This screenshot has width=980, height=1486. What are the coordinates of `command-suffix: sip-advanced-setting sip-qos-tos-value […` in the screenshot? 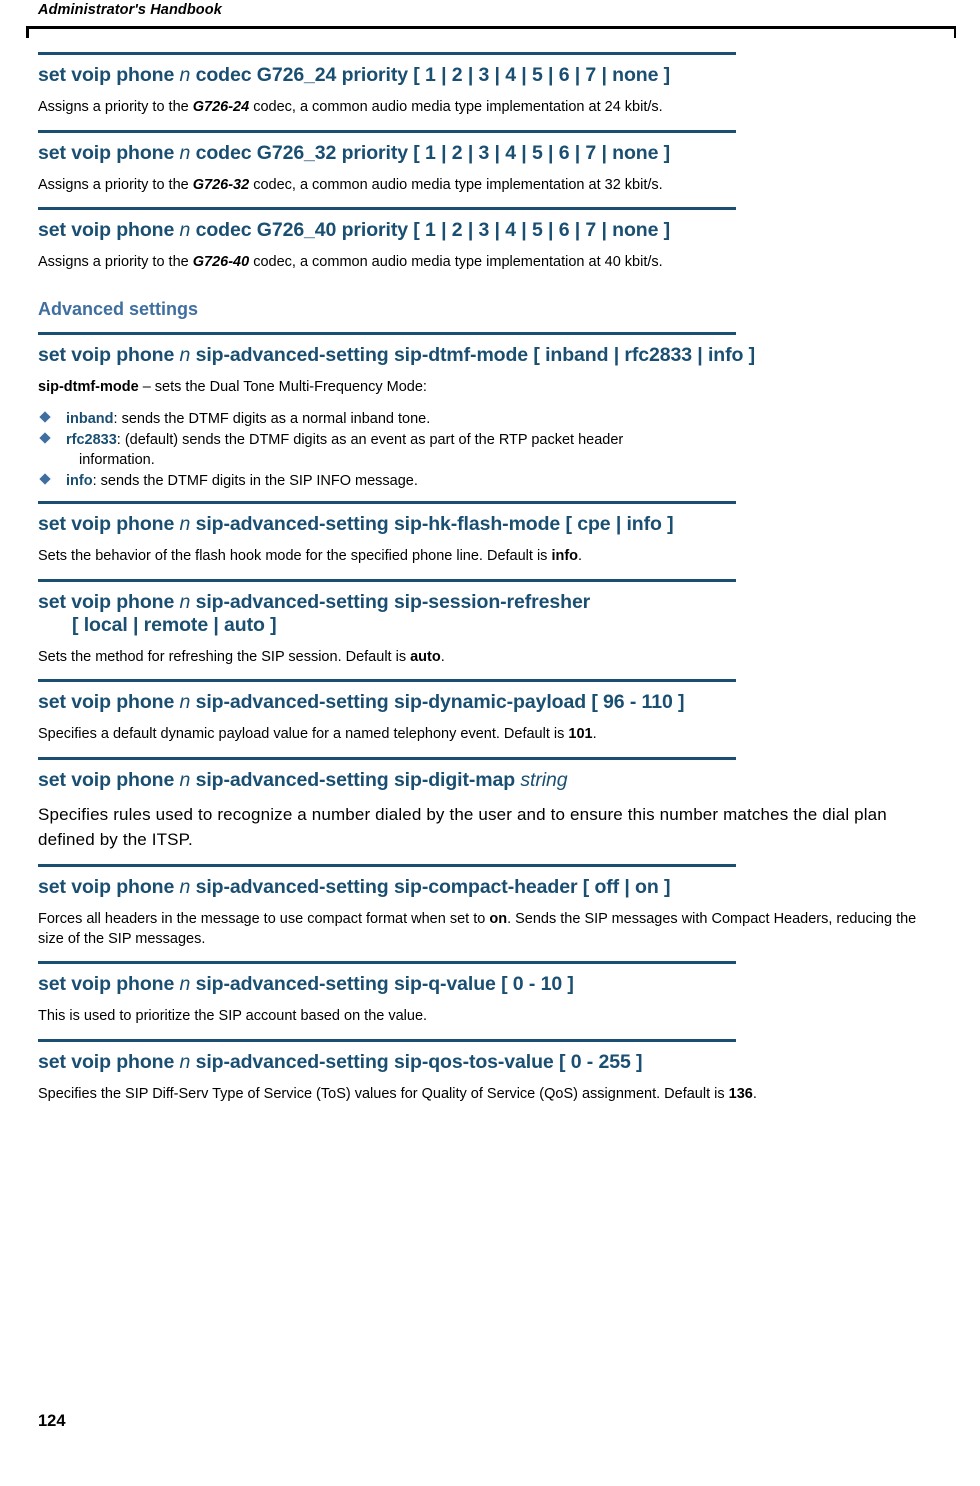 It's located at (416, 1061).